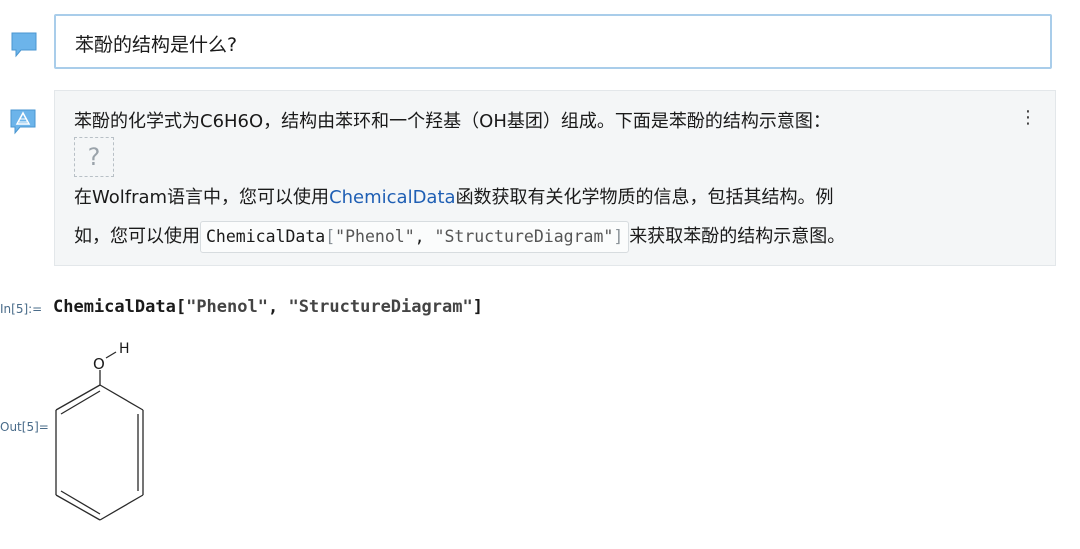  Describe the element at coordinates (644, 197) in the screenshot. I see `answer-line-3-suffix: 函数获取有关化学物质的信息，包括其结构。例` at that location.